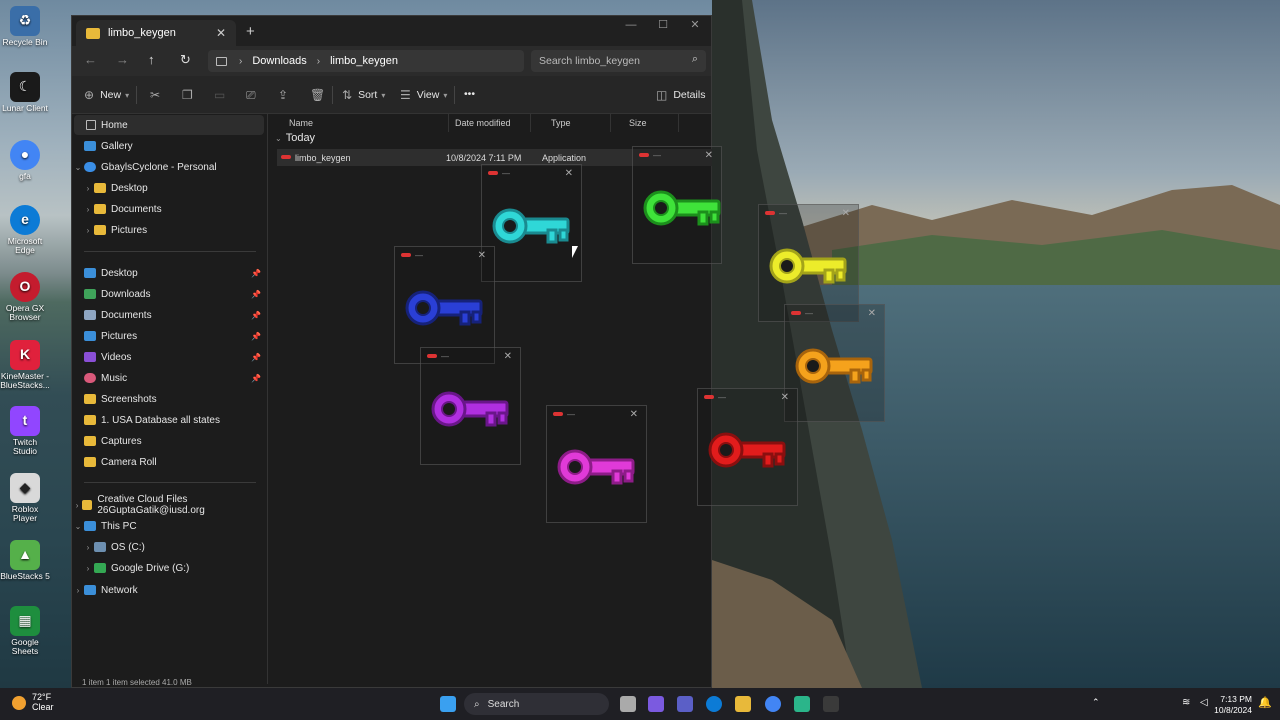 This screenshot has width=1280, height=720. I want to click on nav-quick-pictures: Pictures 📌, so click(169, 336).